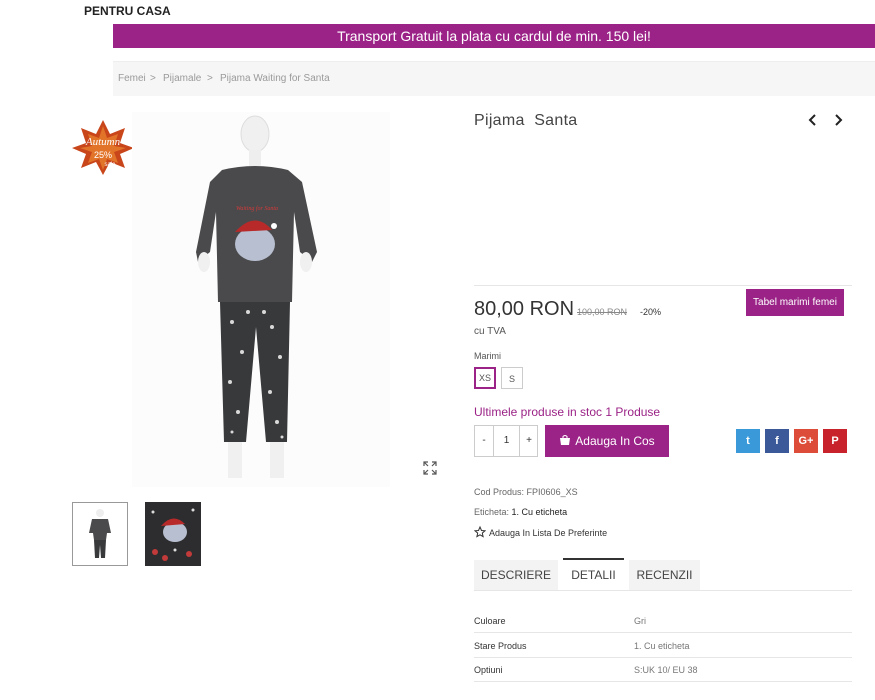 This screenshot has height=700, width=875. I want to click on expand-icon, so click(430, 468).